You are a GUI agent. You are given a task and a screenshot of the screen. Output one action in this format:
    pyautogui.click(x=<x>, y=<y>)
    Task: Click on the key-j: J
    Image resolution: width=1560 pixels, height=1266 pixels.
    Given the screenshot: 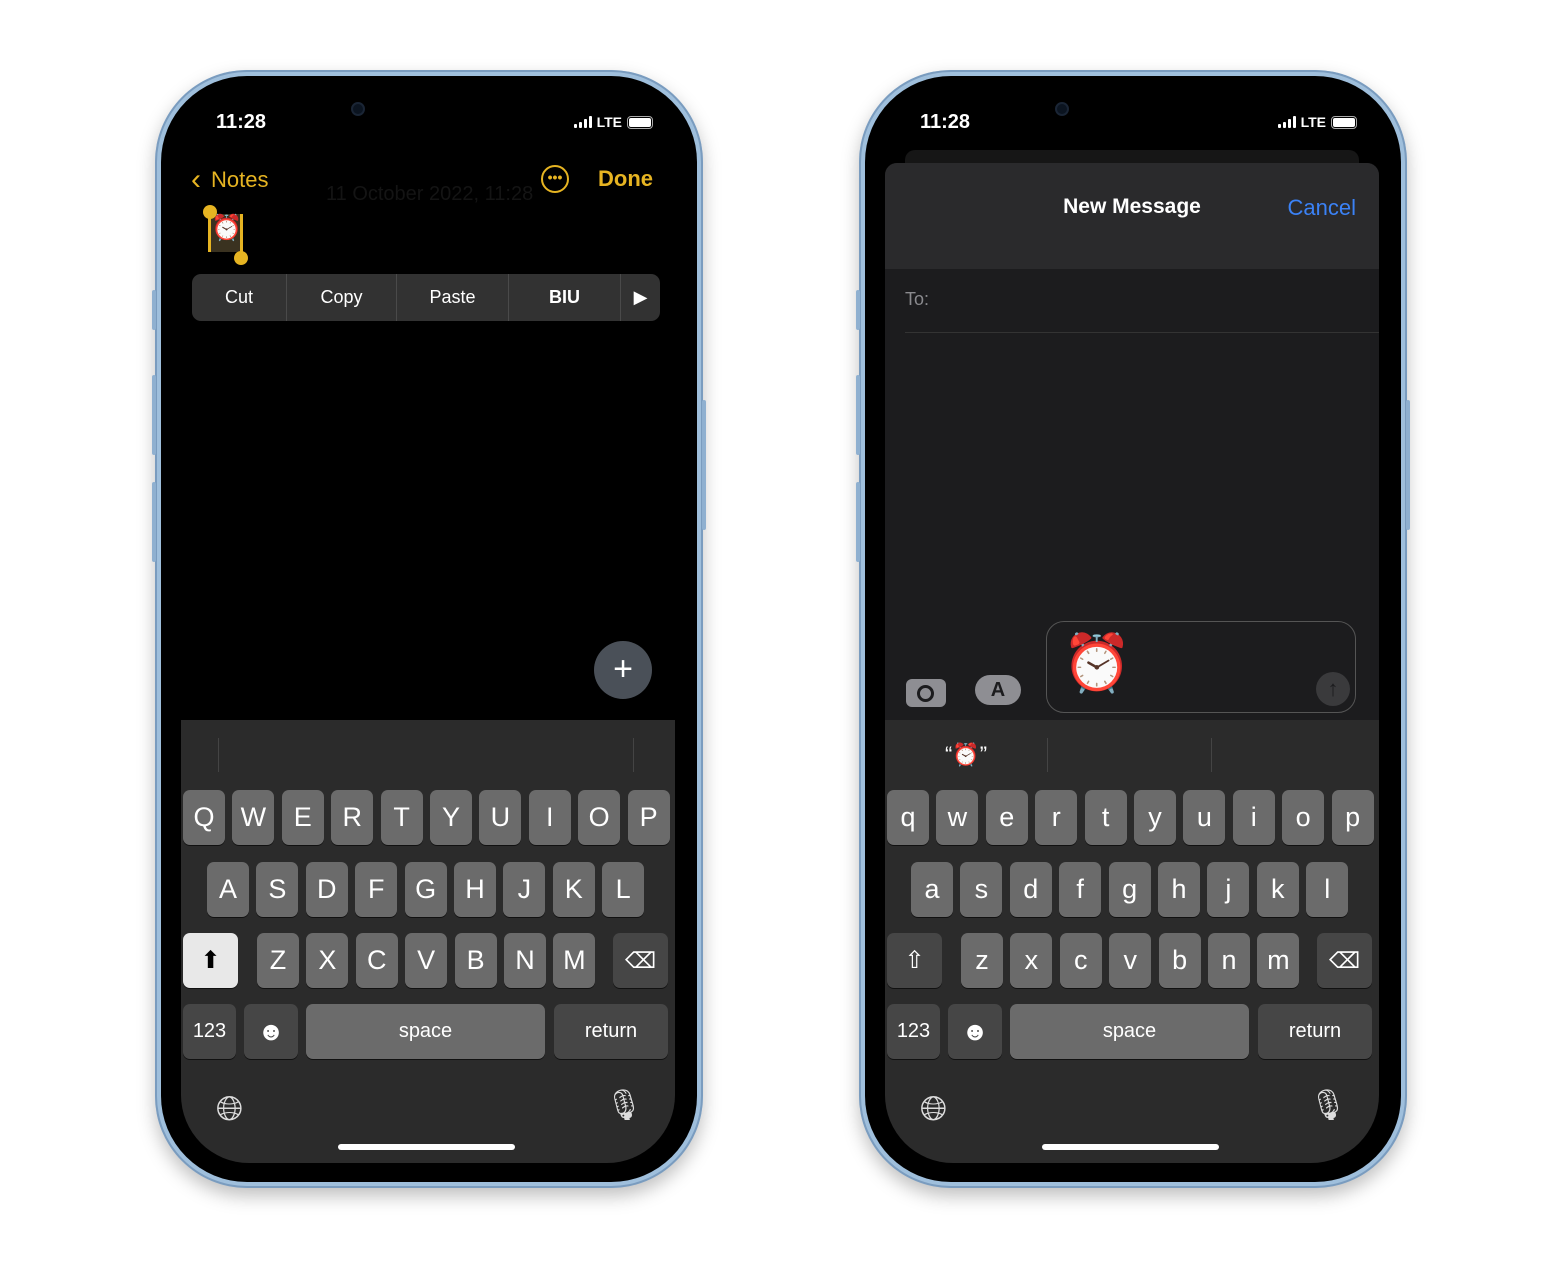 What is the action you would take?
    pyautogui.click(x=524, y=889)
    